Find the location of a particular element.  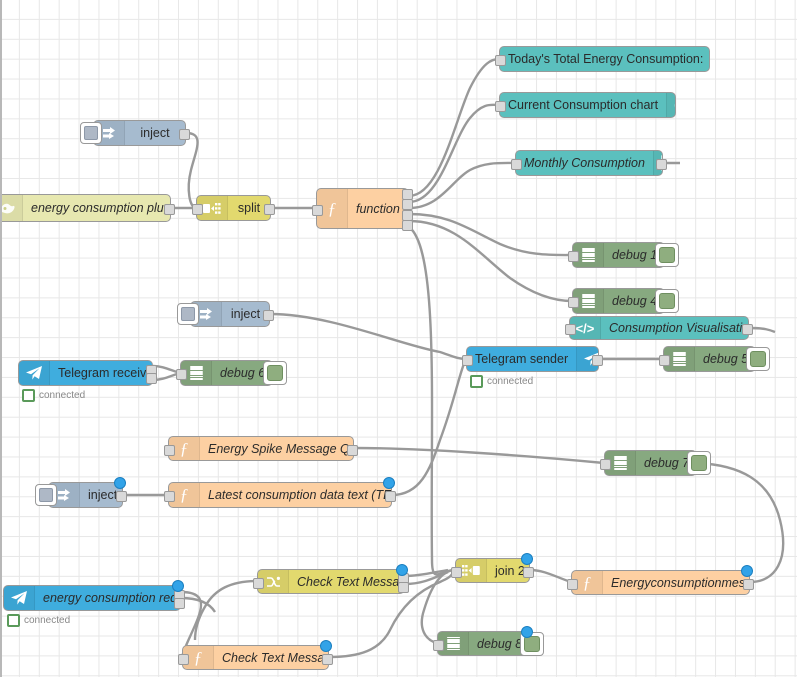

node-template-vis: </> Consumption Visualisation is located at coordinates (659, 328).